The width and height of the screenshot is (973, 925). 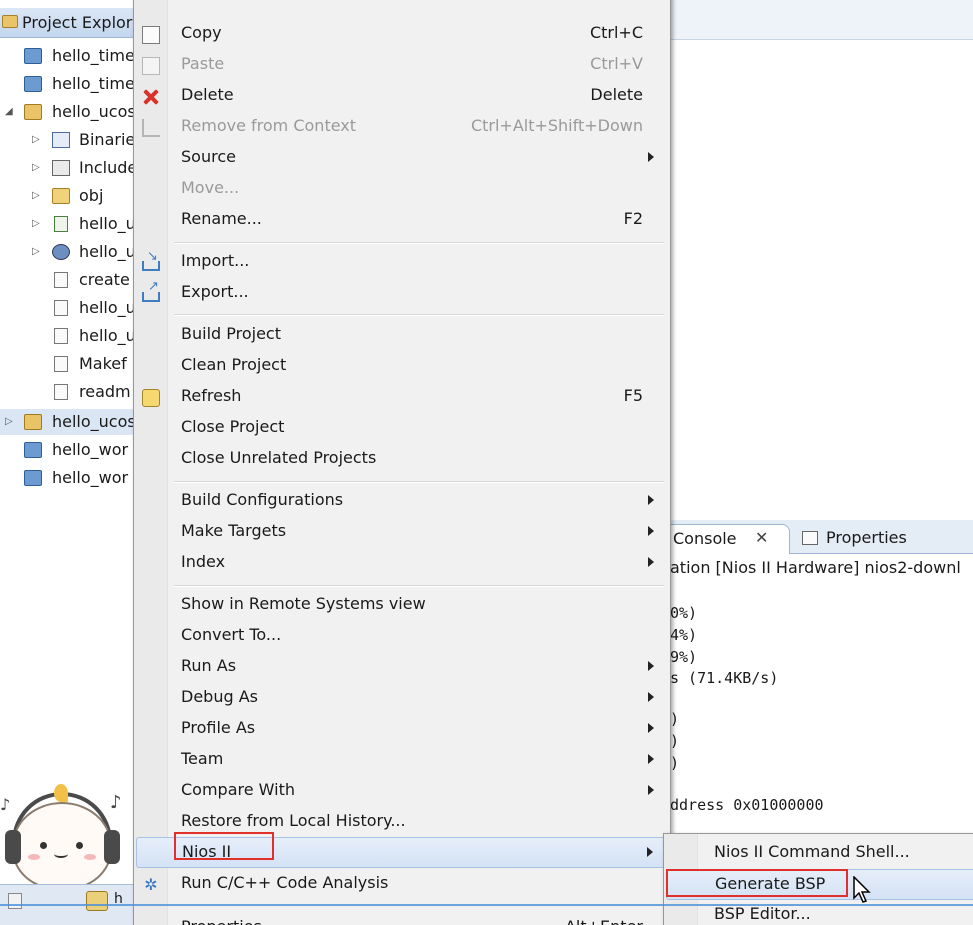 I want to click on menu-item-close-unrelated-projects: Close Unrelated Projects, so click(x=402, y=459).